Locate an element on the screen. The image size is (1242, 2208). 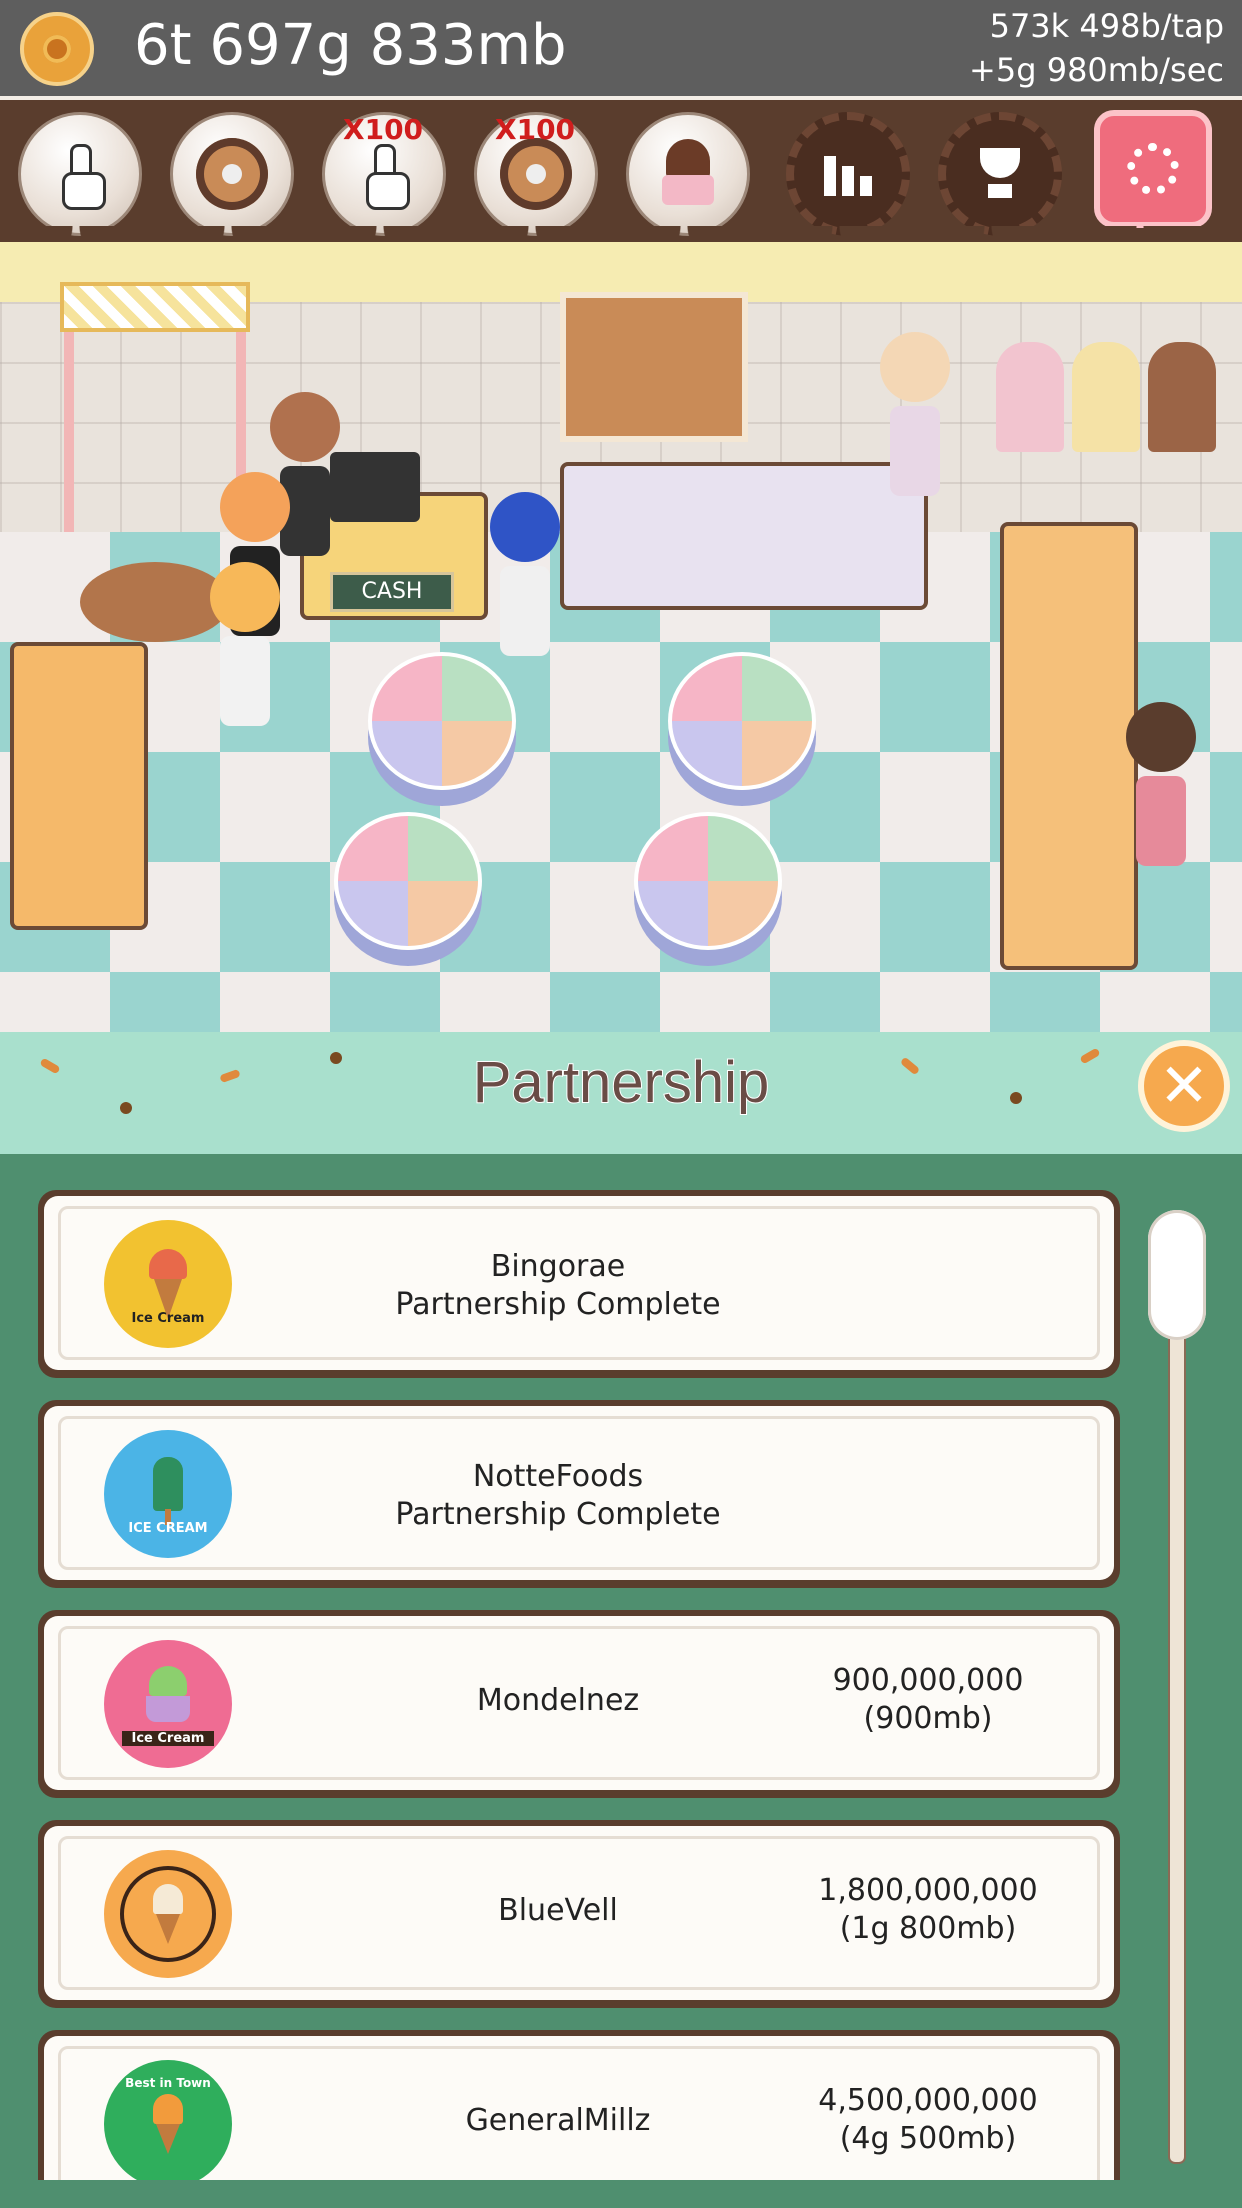
list-item: Ice Cream Bingorae Partnership Complete is located at coordinates (579, 1284).